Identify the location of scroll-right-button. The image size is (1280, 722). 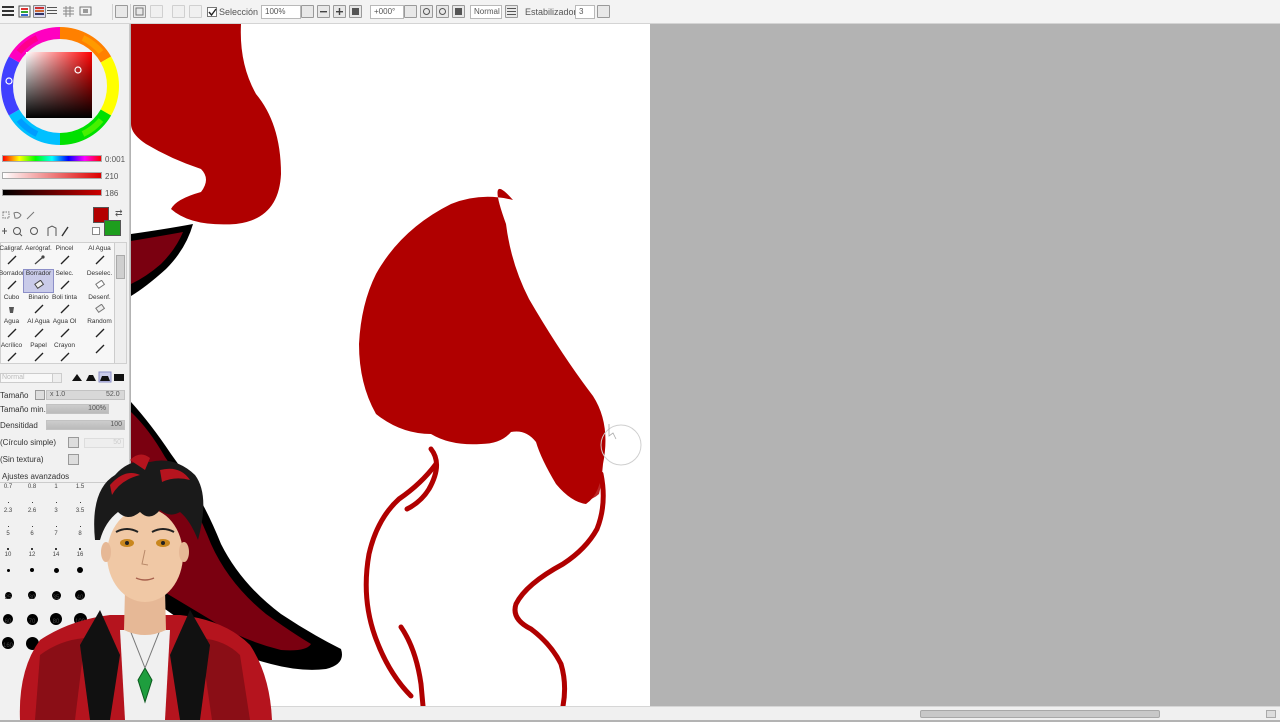
(1271, 714).